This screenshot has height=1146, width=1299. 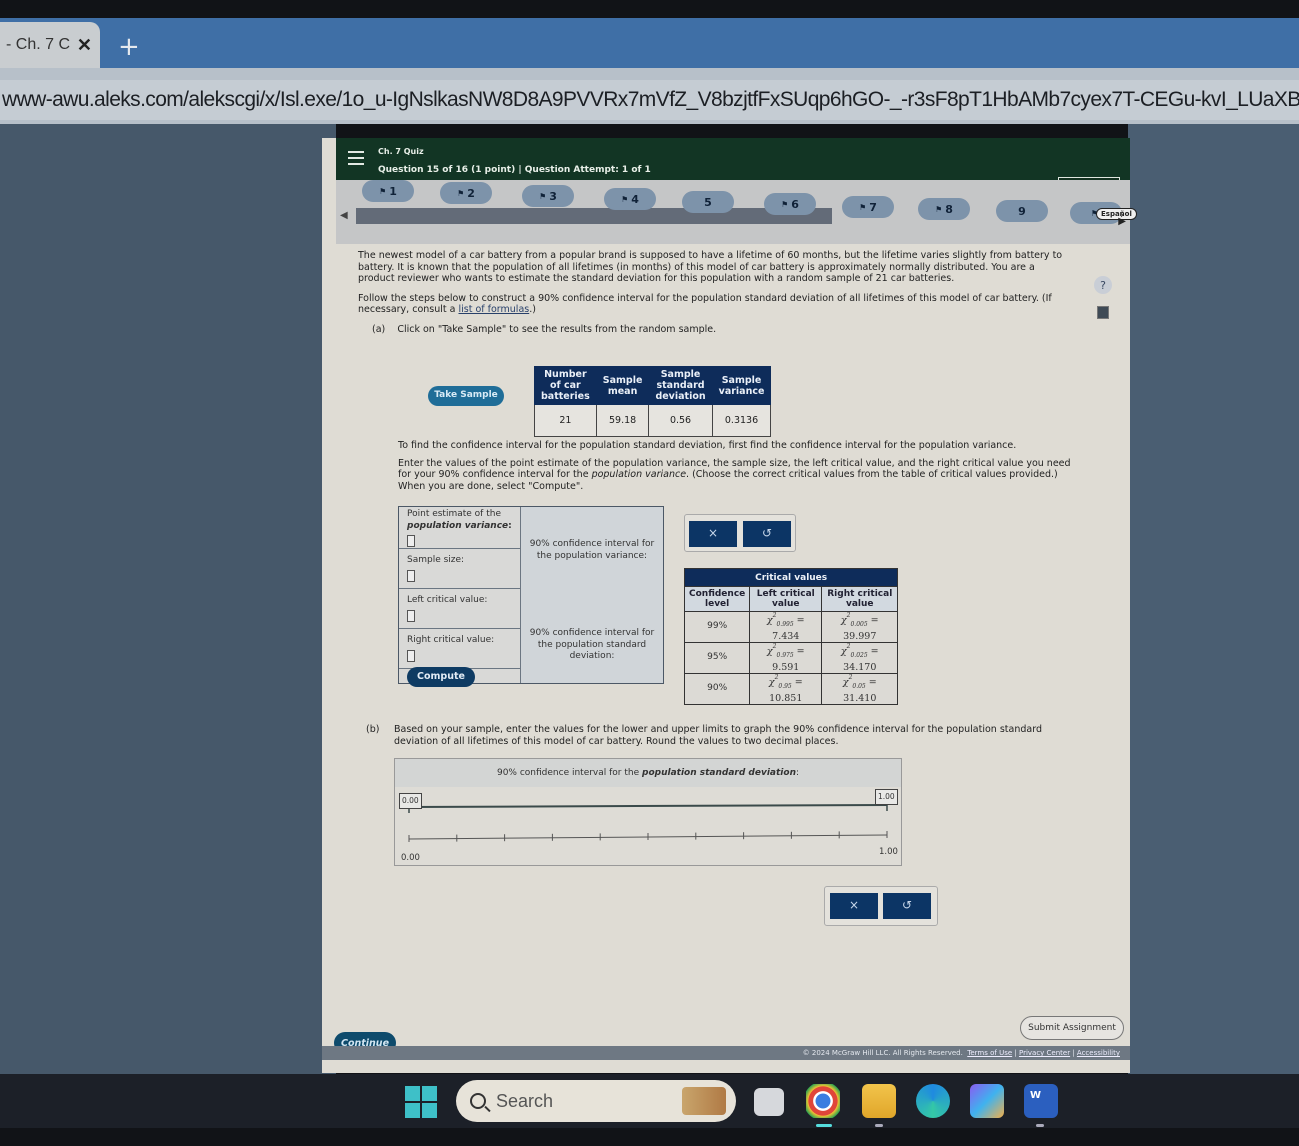 What do you see at coordinates (466, 396) in the screenshot?
I see `take-sample-button: Take Sample` at bounding box center [466, 396].